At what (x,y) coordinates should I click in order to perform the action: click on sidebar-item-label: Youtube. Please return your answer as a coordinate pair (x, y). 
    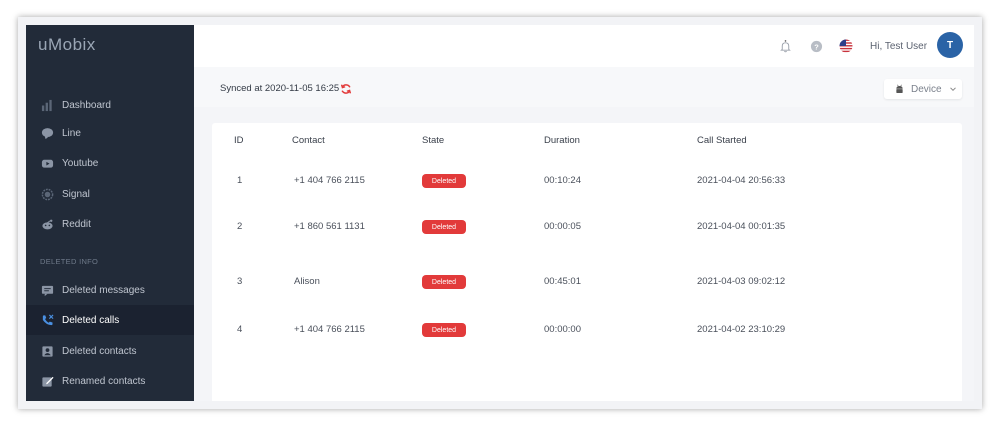
    Looking at the image, I should click on (80, 163).